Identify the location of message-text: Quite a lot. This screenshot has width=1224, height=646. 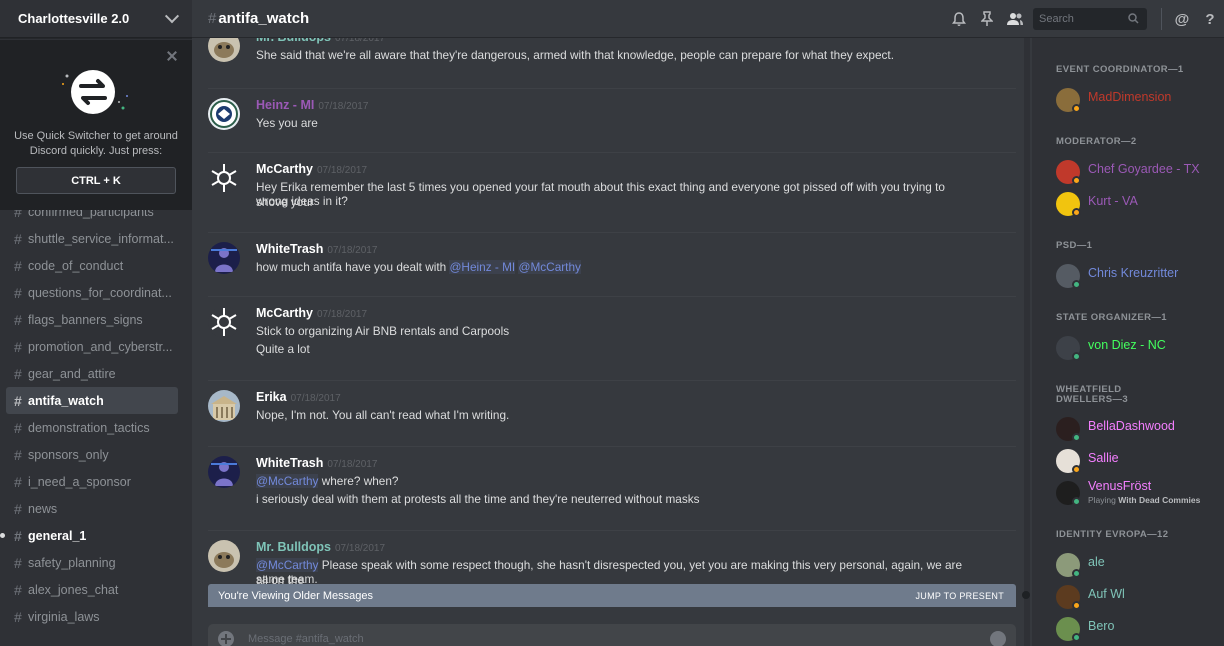
(283, 349).